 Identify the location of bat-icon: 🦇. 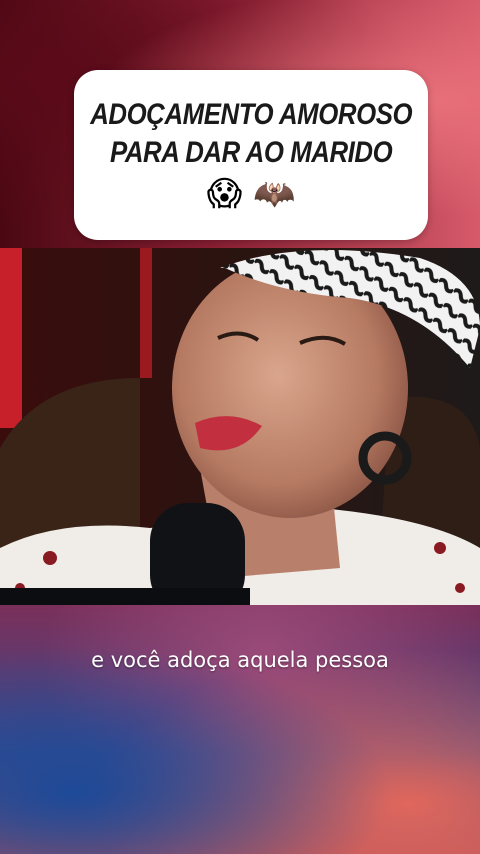
(274, 194).